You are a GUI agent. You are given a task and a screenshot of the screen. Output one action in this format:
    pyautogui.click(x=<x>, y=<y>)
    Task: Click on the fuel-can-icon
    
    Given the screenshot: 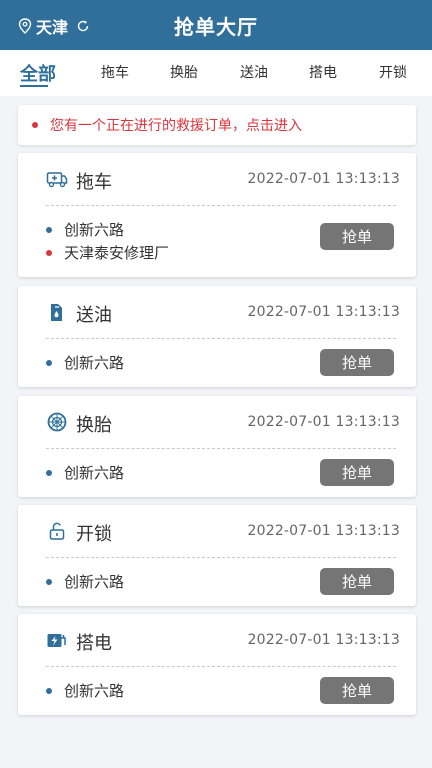 What is the action you would take?
    pyautogui.click(x=56, y=312)
    